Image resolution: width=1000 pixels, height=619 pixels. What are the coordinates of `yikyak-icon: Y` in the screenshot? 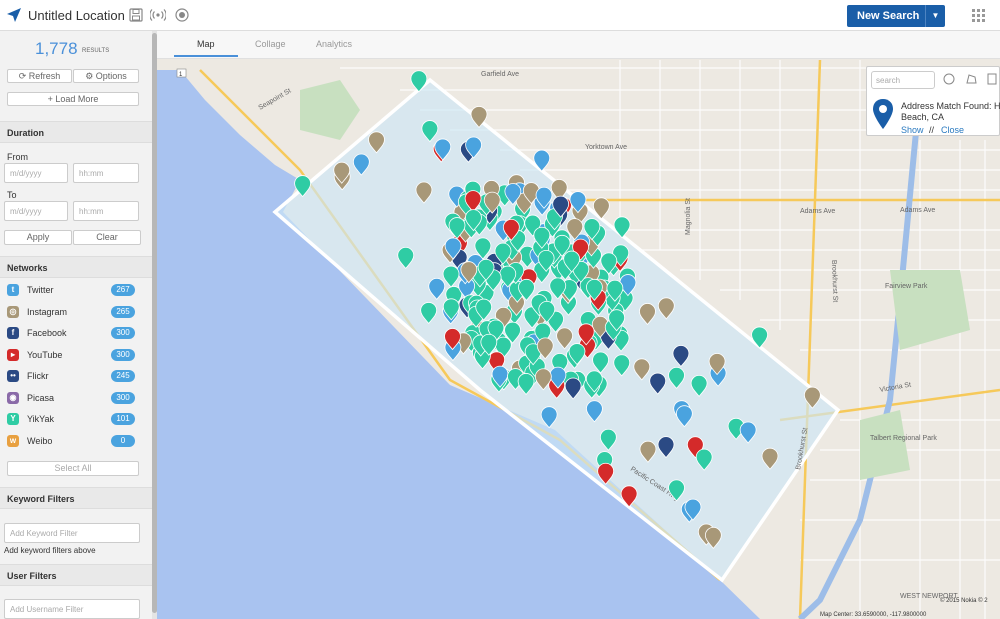 It's located at (13, 419).